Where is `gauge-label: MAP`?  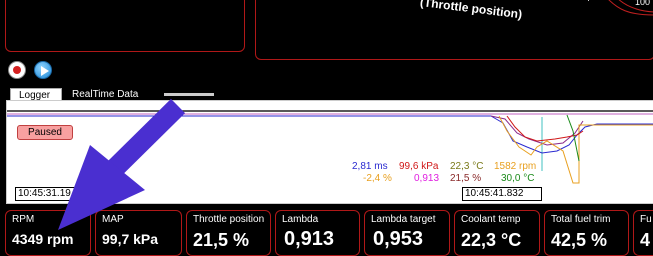 gauge-label: MAP is located at coordinates (113, 219).